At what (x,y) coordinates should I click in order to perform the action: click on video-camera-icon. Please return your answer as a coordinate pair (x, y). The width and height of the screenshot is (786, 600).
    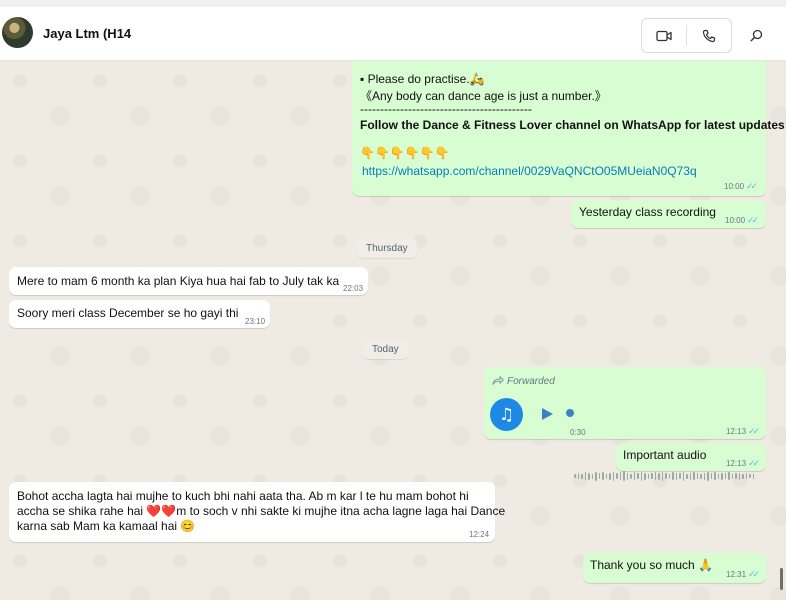
    Looking at the image, I should click on (664, 35).